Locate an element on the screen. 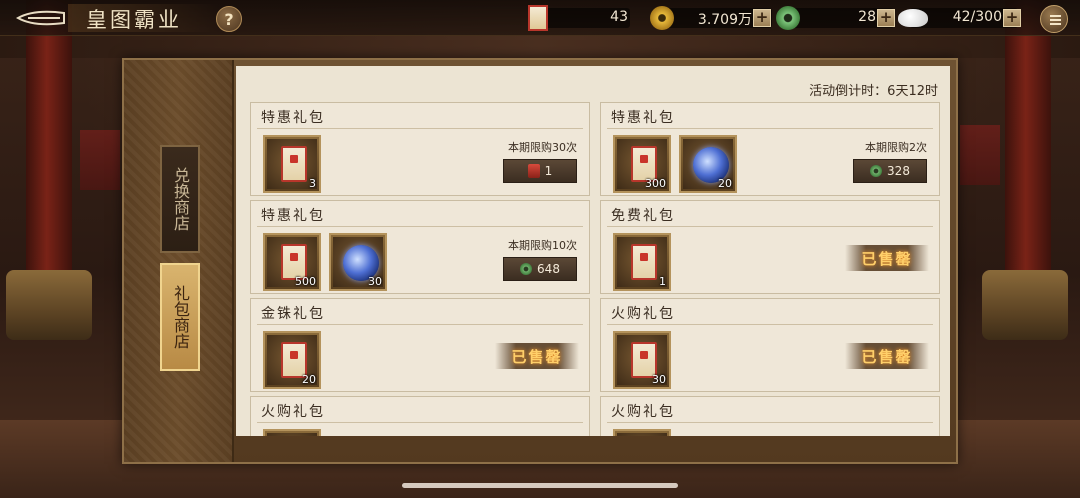 Image resolution: width=1080 pixels, height=498 pixels. menu-button is located at coordinates (1054, 19).